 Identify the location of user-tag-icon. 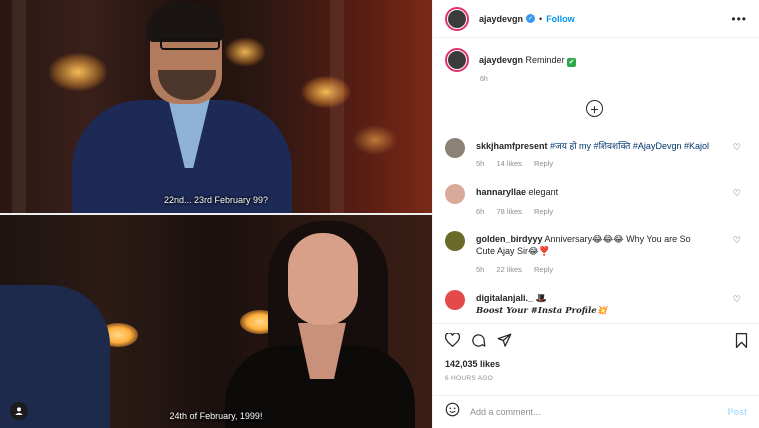
(19, 411).